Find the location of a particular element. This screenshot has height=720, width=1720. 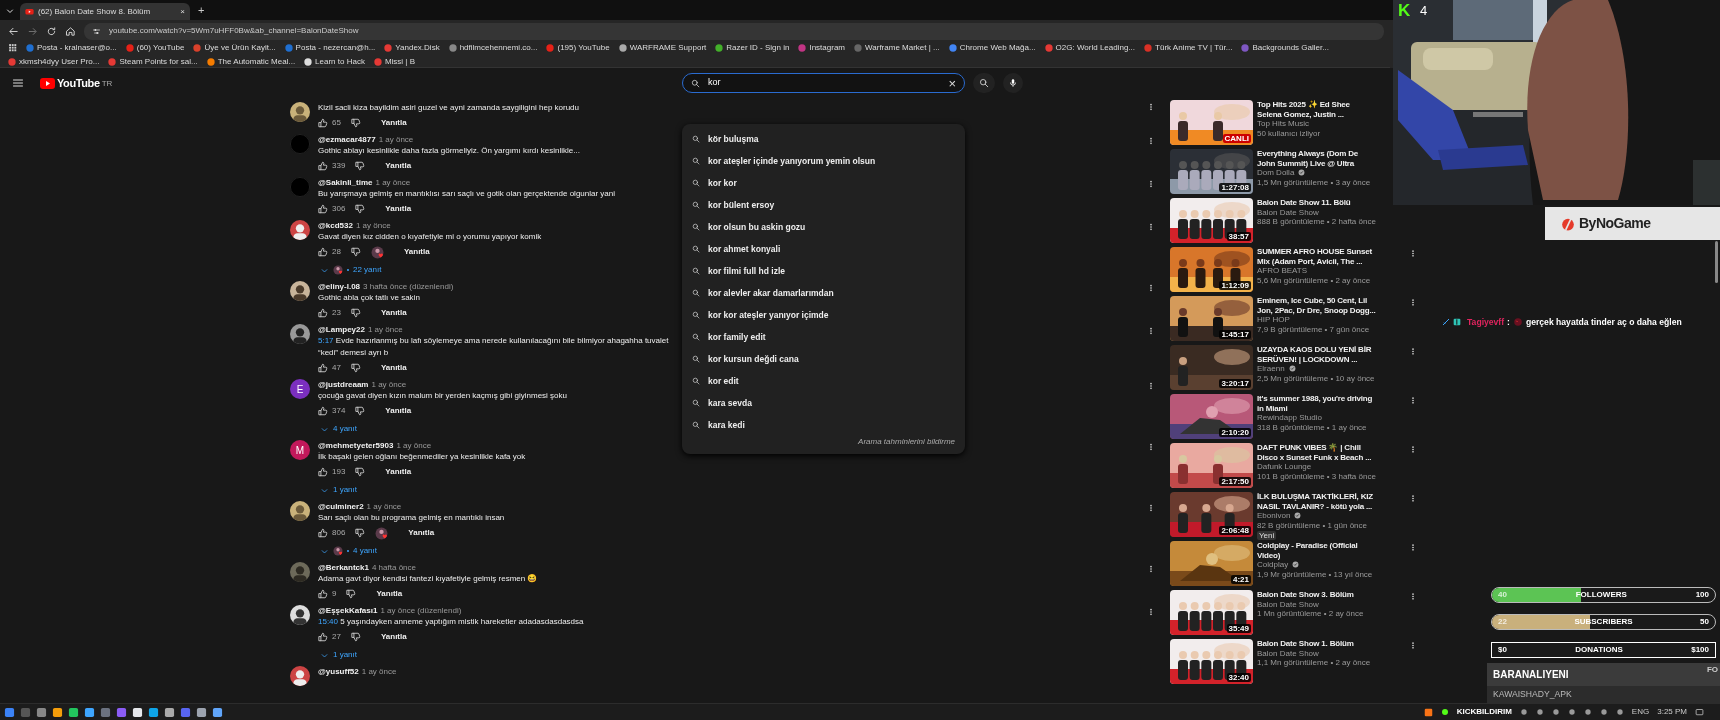

clear-button: × is located at coordinates (952, 83).